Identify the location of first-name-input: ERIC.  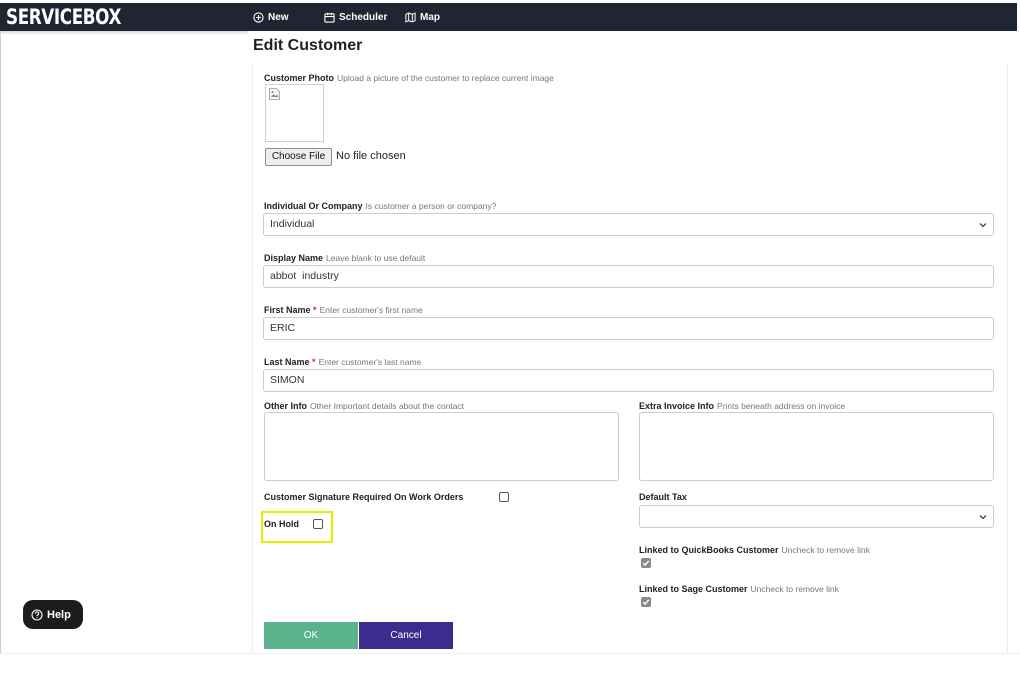
(628, 328).